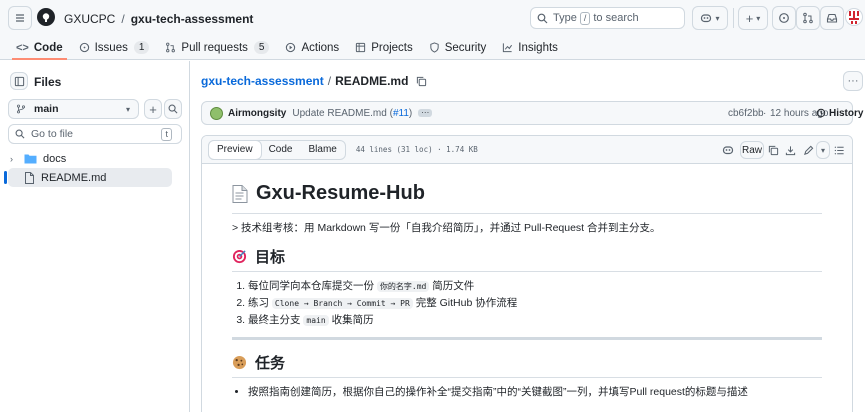 The width and height of the screenshot is (865, 412). I want to click on go-to-file-shortcut: t, so click(166, 134).